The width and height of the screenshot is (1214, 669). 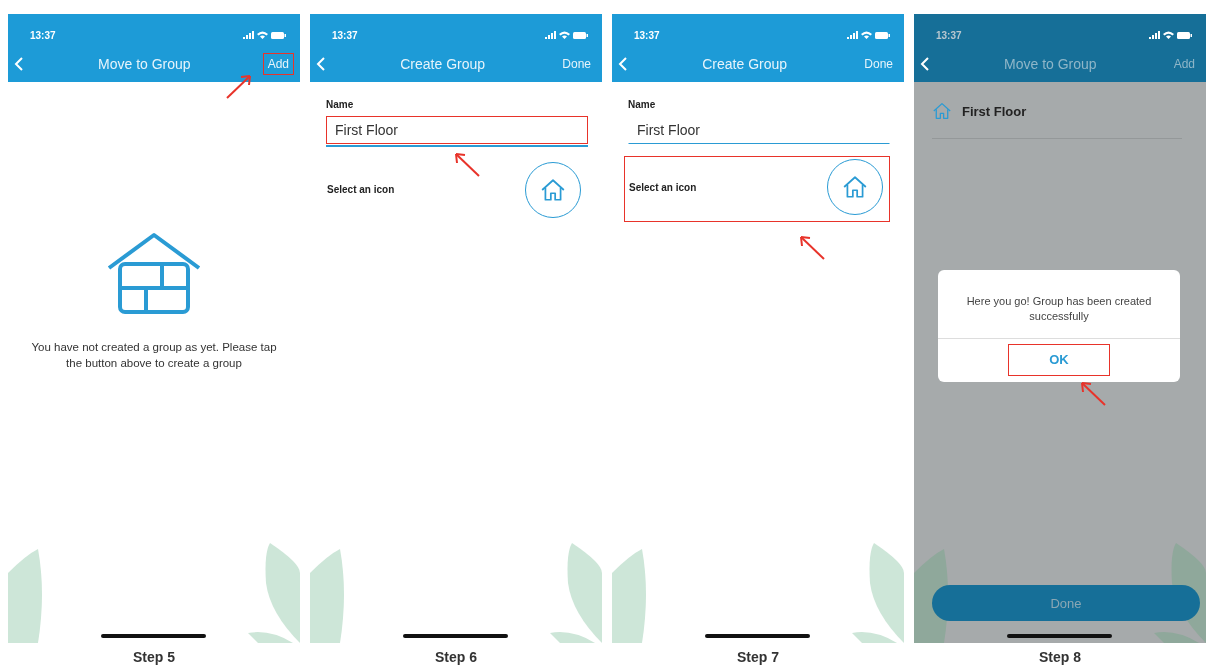 What do you see at coordinates (1184, 64) in the screenshot?
I see `header-action-button: Add` at bounding box center [1184, 64].